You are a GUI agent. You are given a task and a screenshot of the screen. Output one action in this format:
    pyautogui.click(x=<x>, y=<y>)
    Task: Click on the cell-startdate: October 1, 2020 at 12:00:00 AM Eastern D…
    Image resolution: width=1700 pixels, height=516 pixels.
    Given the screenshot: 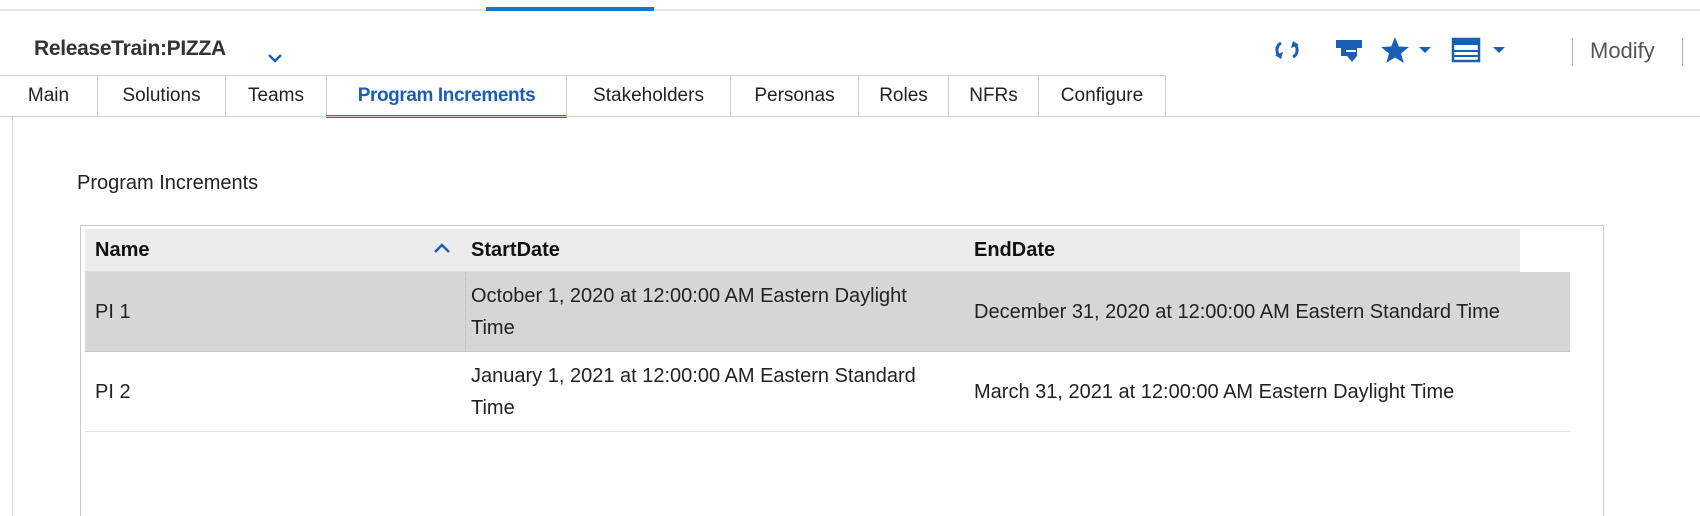 What is the action you would take?
    pyautogui.click(x=689, y=312)
    